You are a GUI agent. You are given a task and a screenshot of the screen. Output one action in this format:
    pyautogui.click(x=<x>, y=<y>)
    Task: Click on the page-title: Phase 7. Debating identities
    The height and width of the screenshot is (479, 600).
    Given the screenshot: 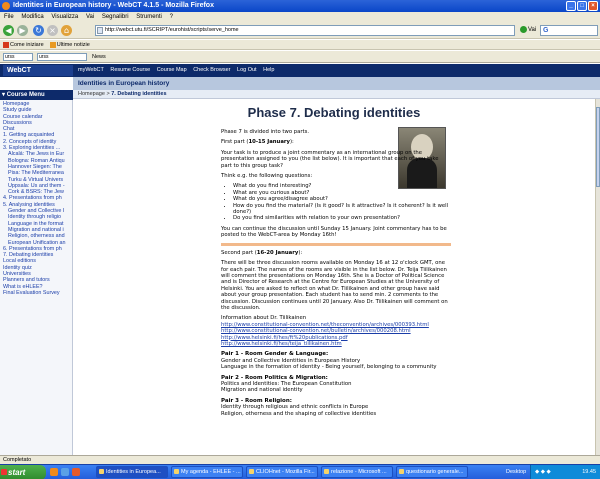 What is the action you would take?
    pyautogui.click(x=334, y=112)
    